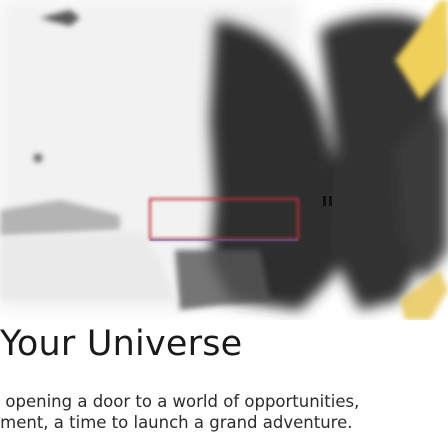 Image resolution: width=448 pixels, height=448 pixels. I want to click on hero-pause-mark-left, so click(324, 201).